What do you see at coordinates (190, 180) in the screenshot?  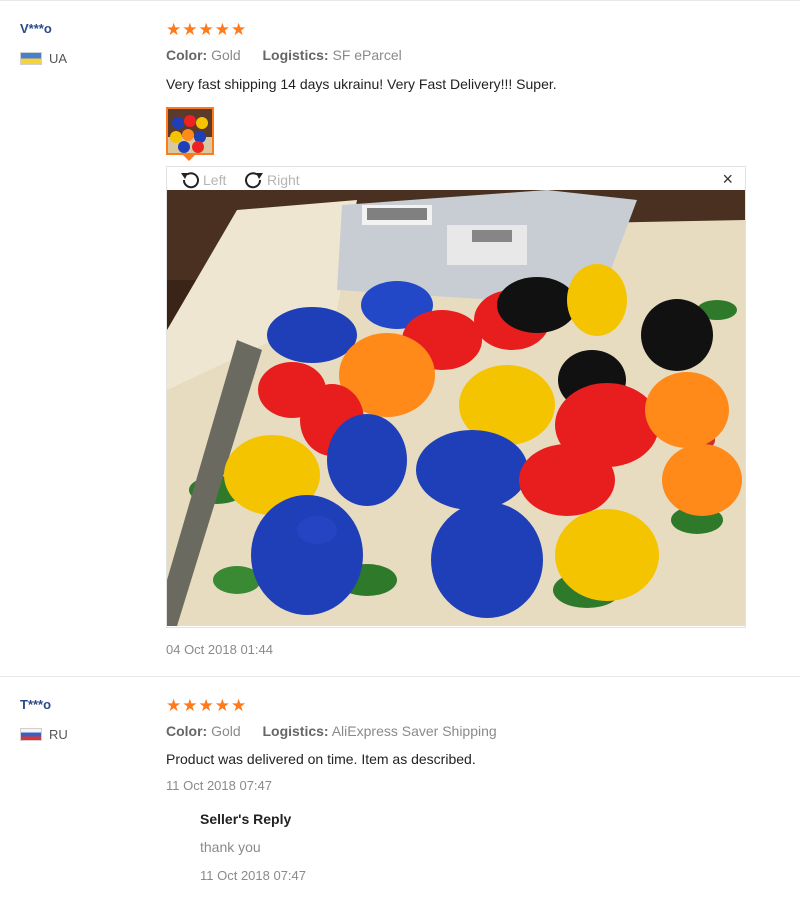 I see `rotate-left-icon` at bounding box center [190, 180].